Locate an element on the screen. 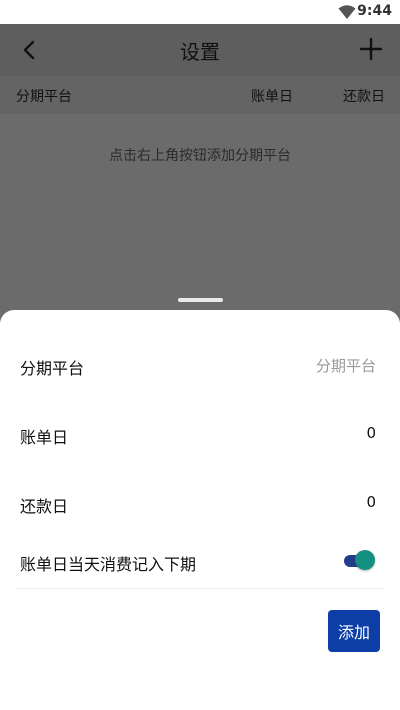 This screenshot has height=710, width=400. page-title: 设置 is located at coordinates (200, 52).